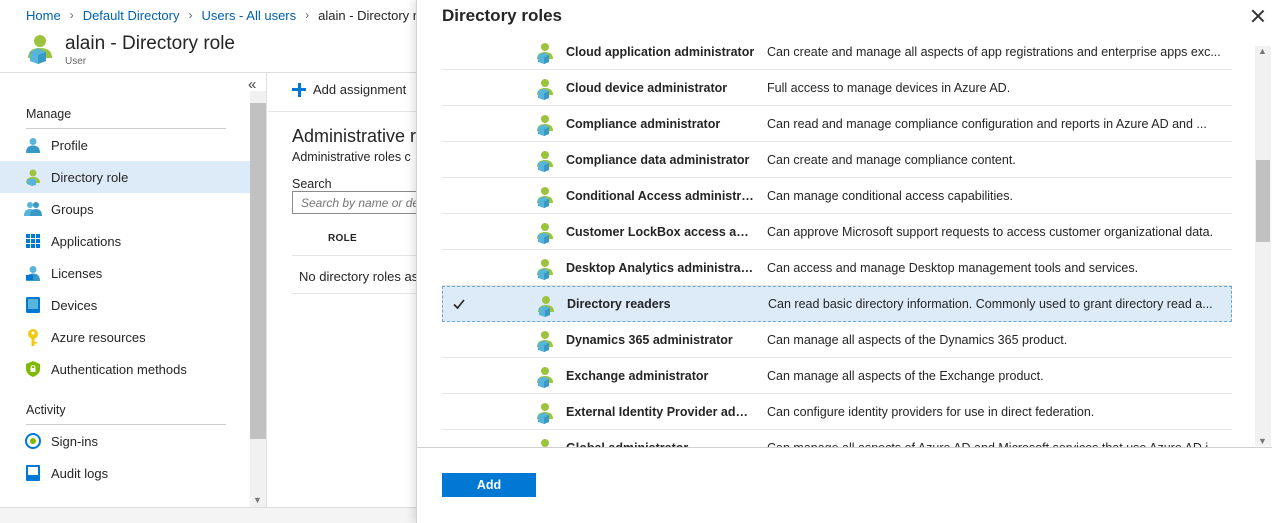 The width and height of the screenshot is (1272, 523). What do you see at coordinates (125, 209) in the screenshot?
I see `nav-item-groups: Groups` at bounding box center [125, 209].